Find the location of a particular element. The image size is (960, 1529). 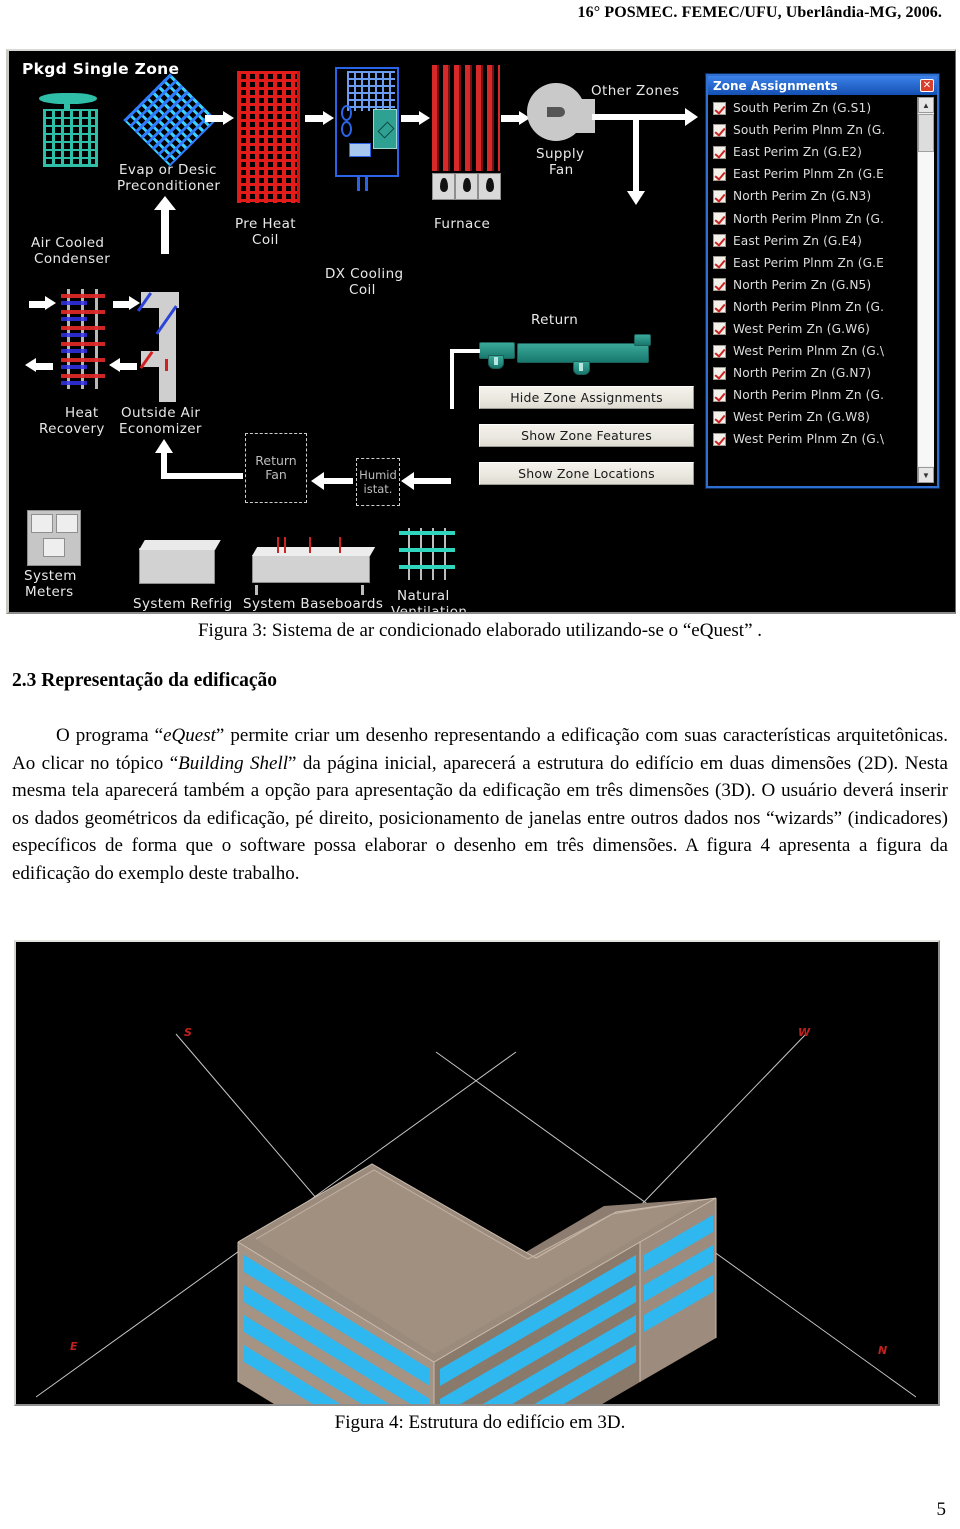

pre-heat-coil-label-line1: Pre Heat is located at coordinates (265, 224).